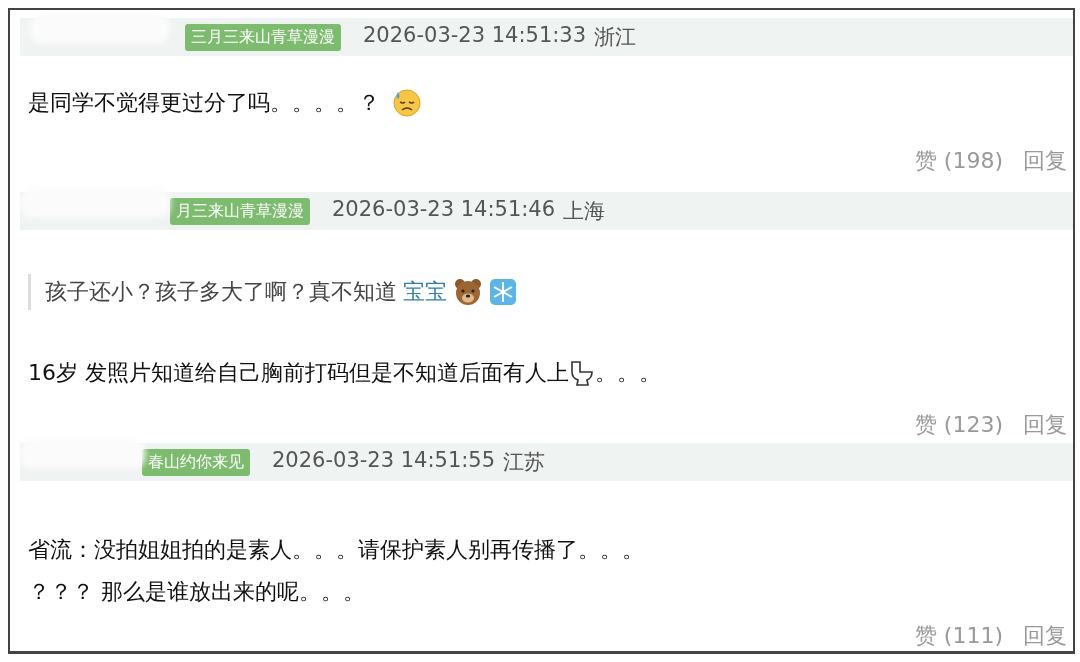  What do you see at coordinates (503, 292) in the screenshot?
I see `snowflake-icon` at bounding box center [503, 292].